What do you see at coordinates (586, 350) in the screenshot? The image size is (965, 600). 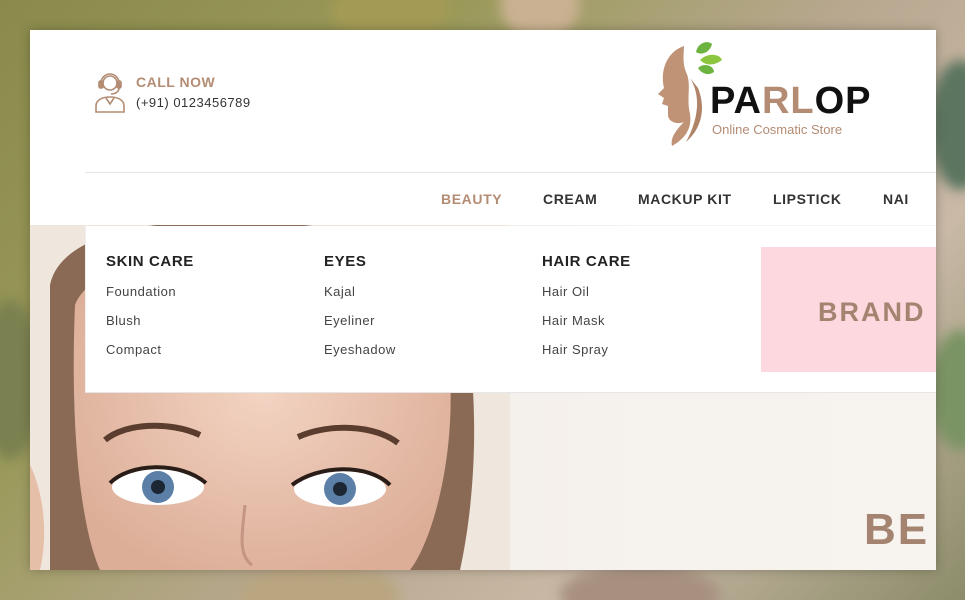 I see `menu-link-hair-spray: Hair Spray` at bounding box center [586, 350].